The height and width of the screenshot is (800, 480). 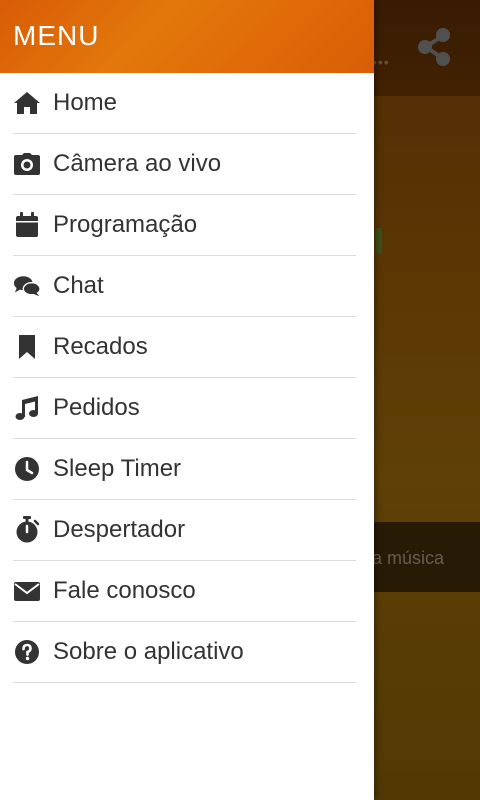 I want to click on menu-item-requests: Pedidos, so click(x=184, y=408).